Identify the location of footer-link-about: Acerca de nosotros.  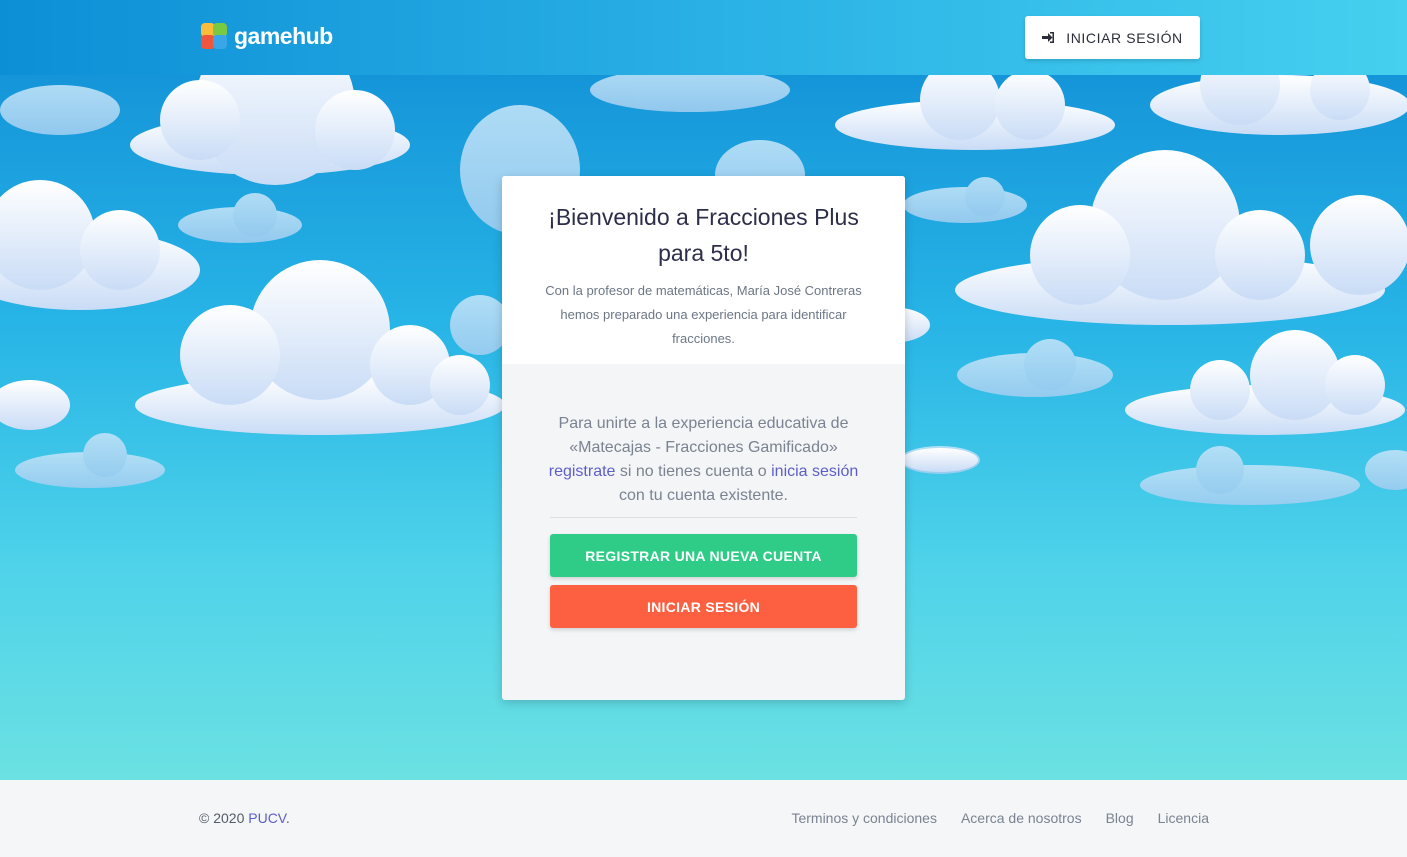
(1021, 818).